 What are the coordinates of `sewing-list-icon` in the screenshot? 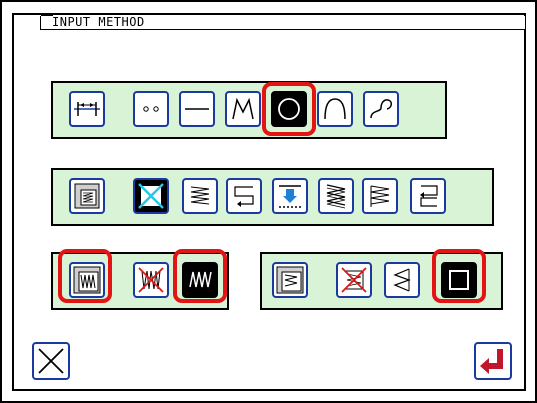 It's located at (87, 196).